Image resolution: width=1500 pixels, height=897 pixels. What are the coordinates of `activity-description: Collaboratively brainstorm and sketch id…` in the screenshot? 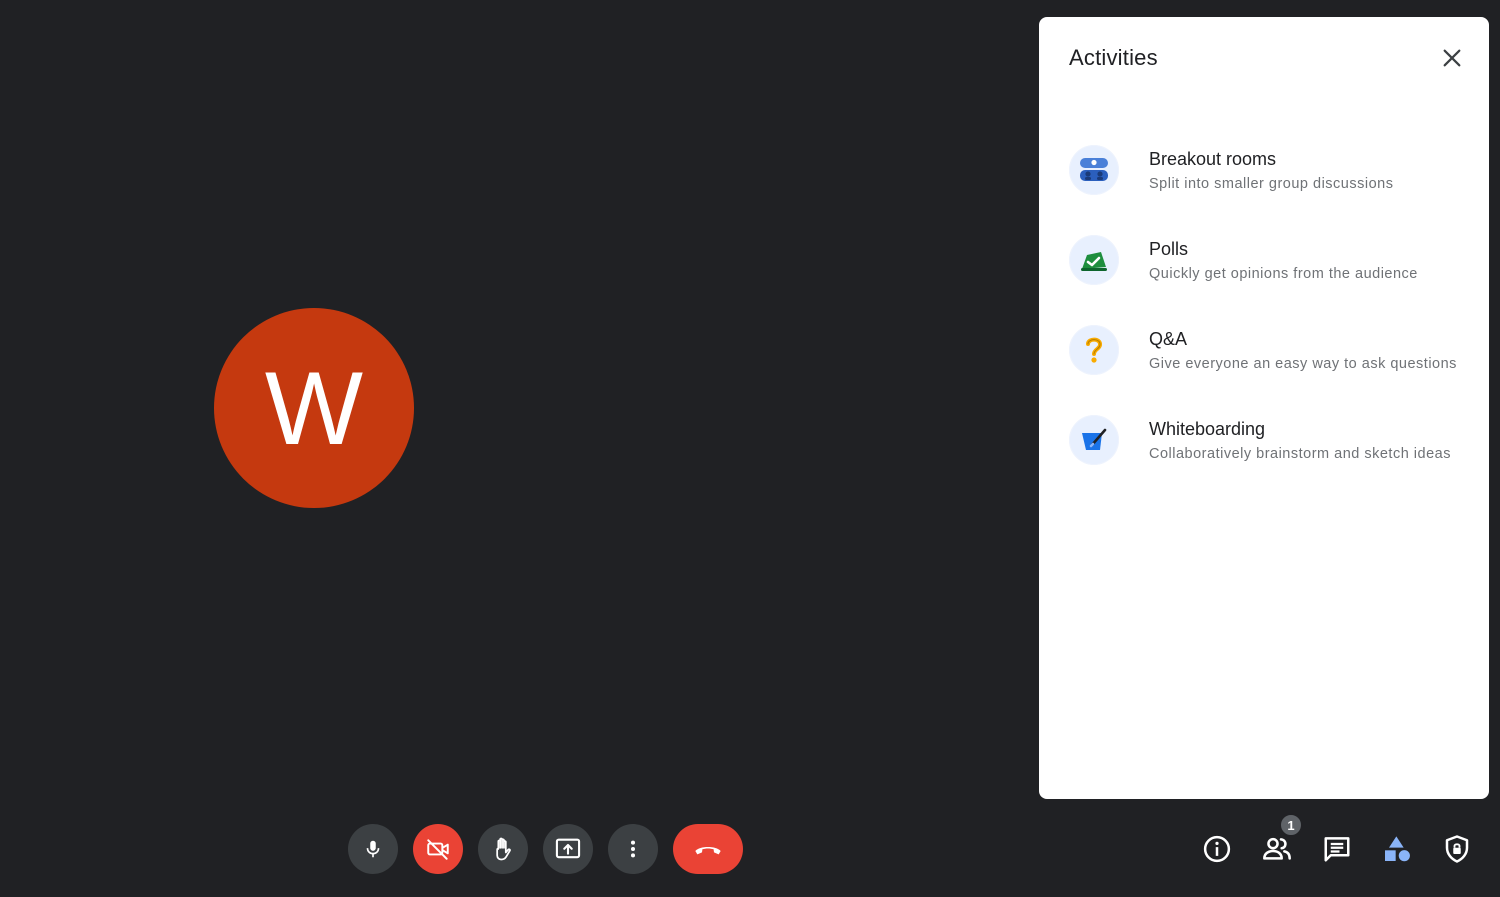 It's located at (1300, 453).